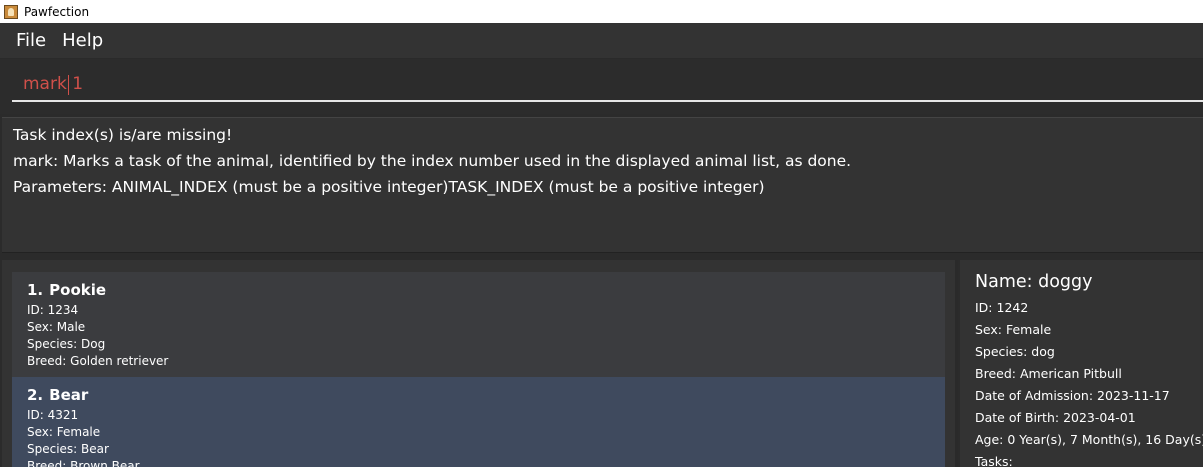 Image resolution: width=1203 pixels, height=467 pixels. Describe the element at coordinates (56, 327) in the screenshot. I see `animal-sex: Sex: Male` at that location.